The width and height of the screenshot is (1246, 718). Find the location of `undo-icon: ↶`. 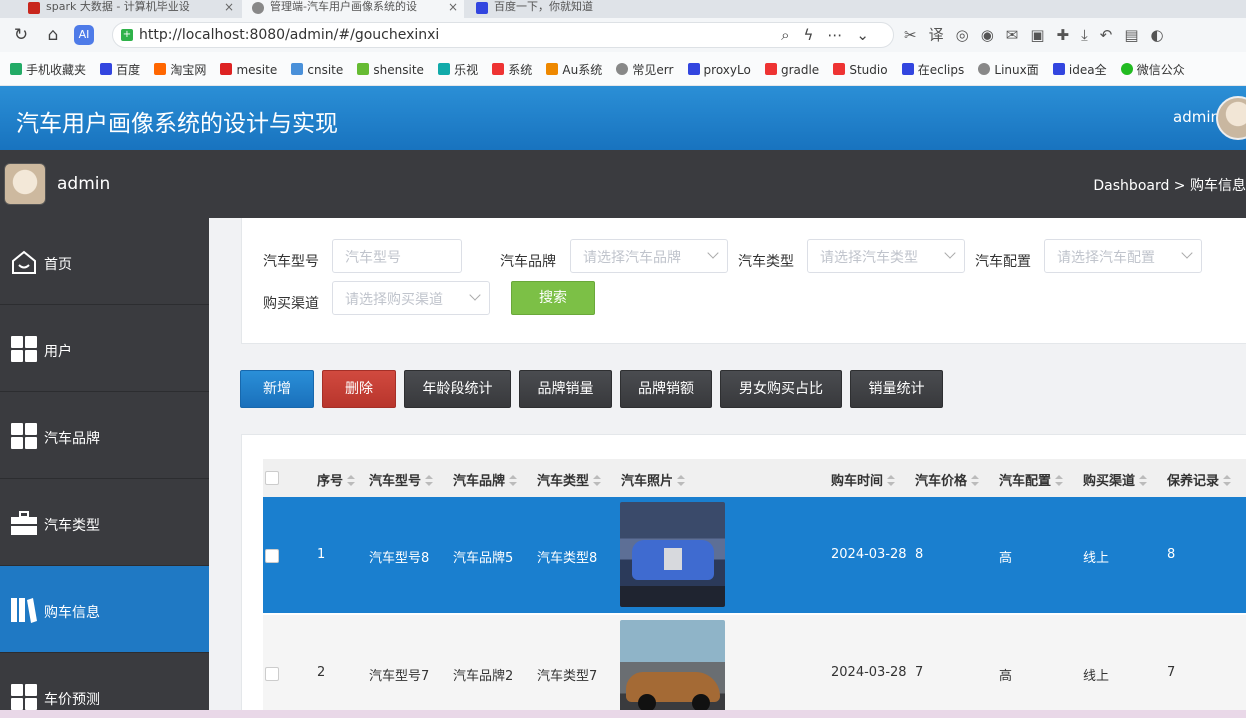

undo-icon: ↶ is located at coordinates (1112, 35).